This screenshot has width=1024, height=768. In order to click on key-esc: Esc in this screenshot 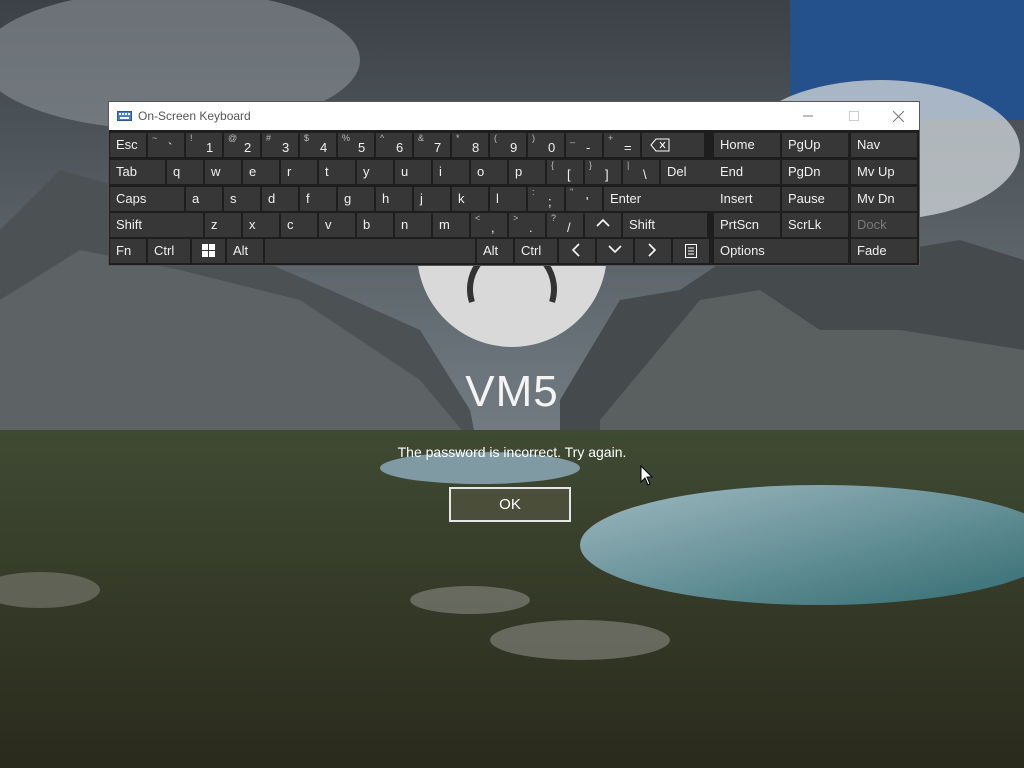, I will do `click(128, 145)`.